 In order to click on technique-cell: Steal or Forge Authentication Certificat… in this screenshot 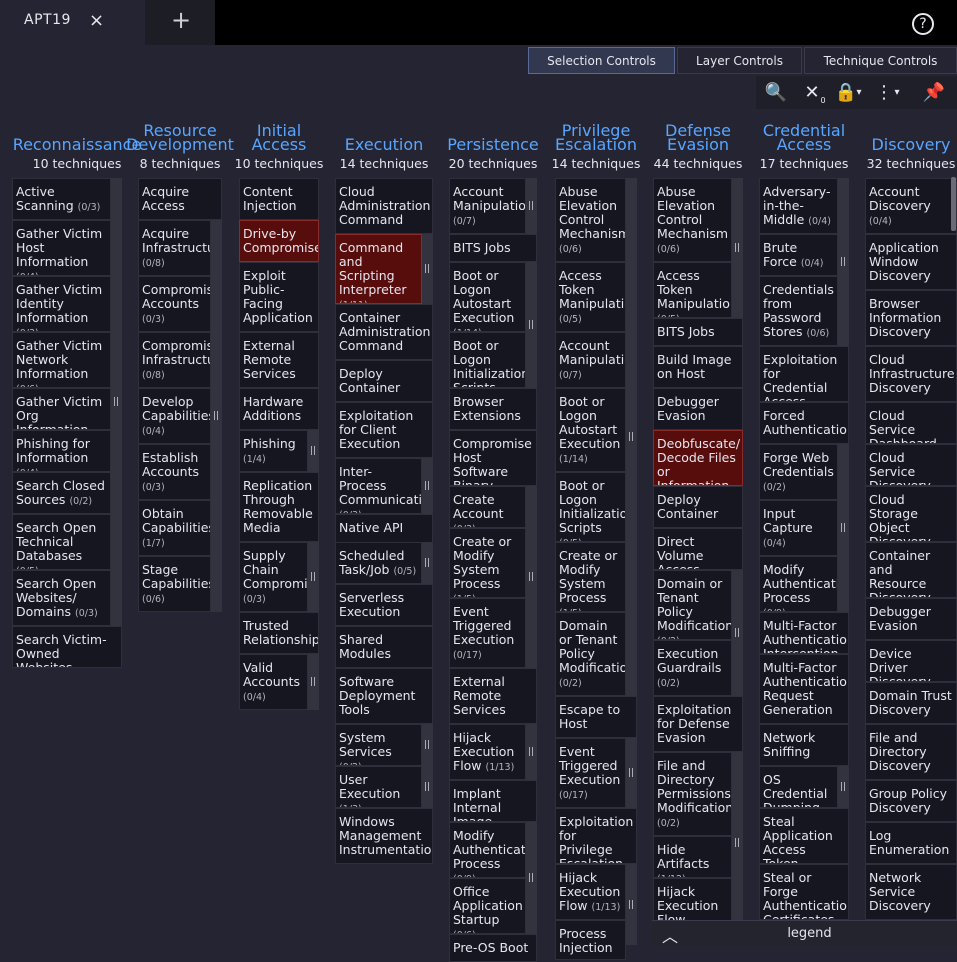, I will do `click(804, 892)`.